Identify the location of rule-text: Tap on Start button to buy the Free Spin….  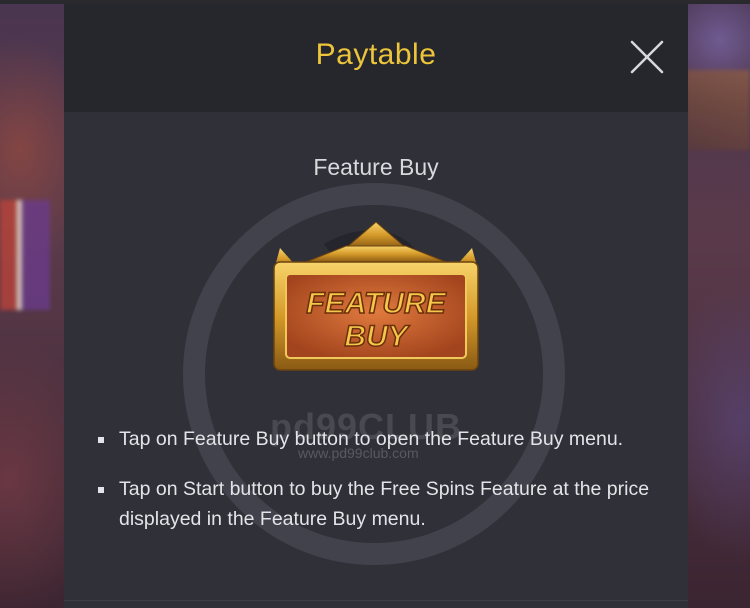
(384, 504).